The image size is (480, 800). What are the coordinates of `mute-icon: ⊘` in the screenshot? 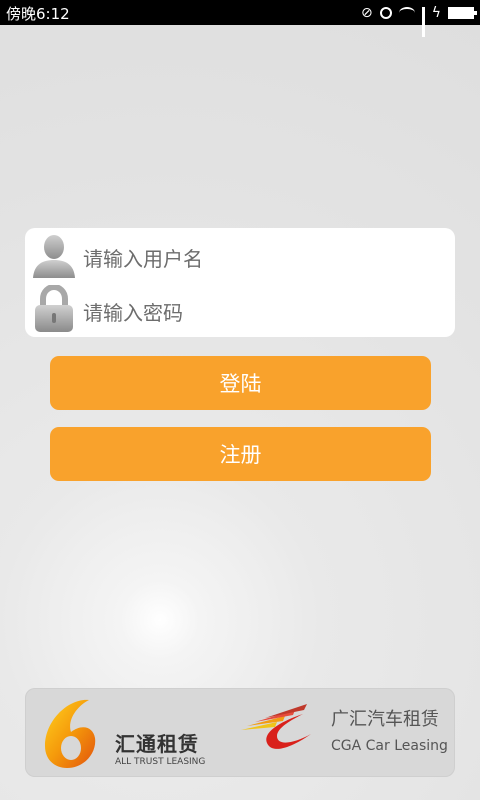 It's located at (367, 13).